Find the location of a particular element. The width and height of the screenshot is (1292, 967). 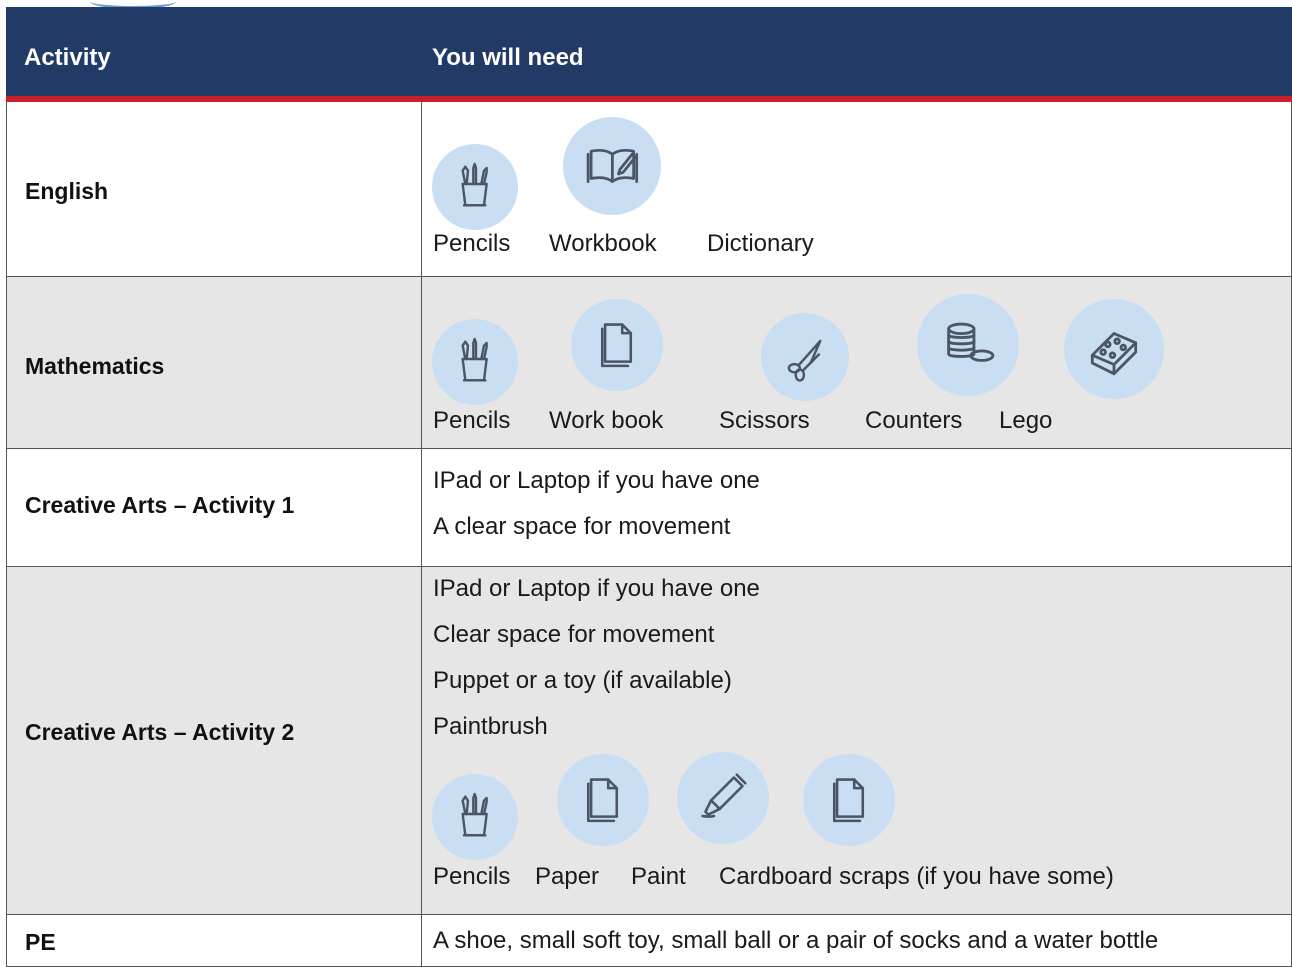

subject-creative-arts-1: Creative Arts – Activity 1 is located at coordinates (160, 505).